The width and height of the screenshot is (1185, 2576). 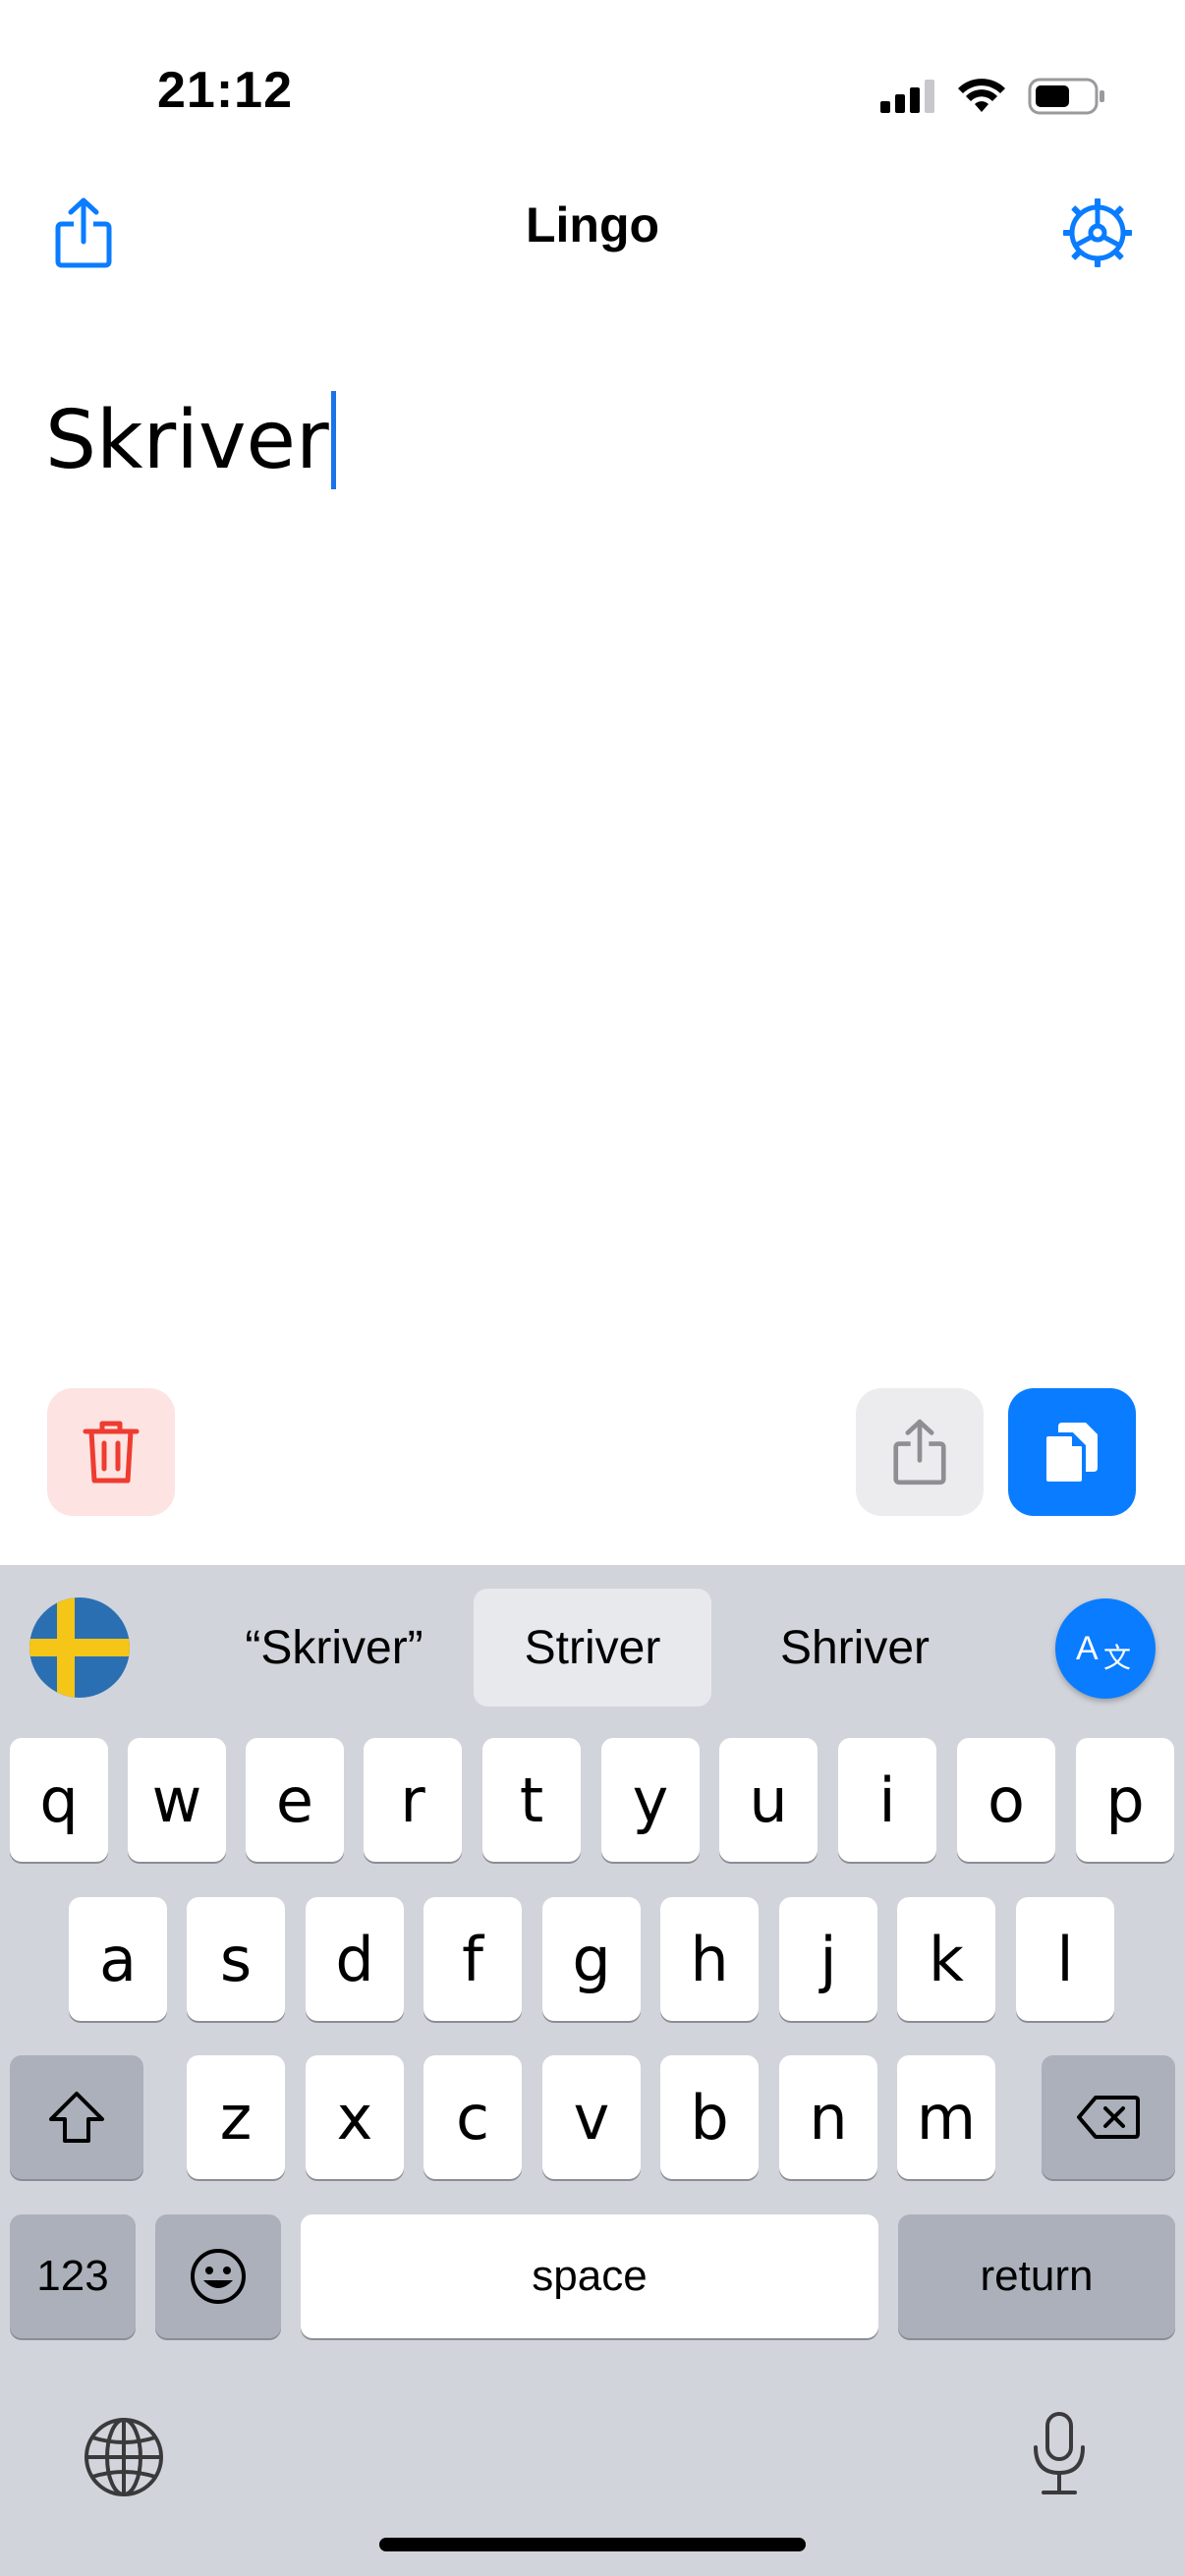 I want to click on settings-gear-icon, so click(x=1098, y=232).